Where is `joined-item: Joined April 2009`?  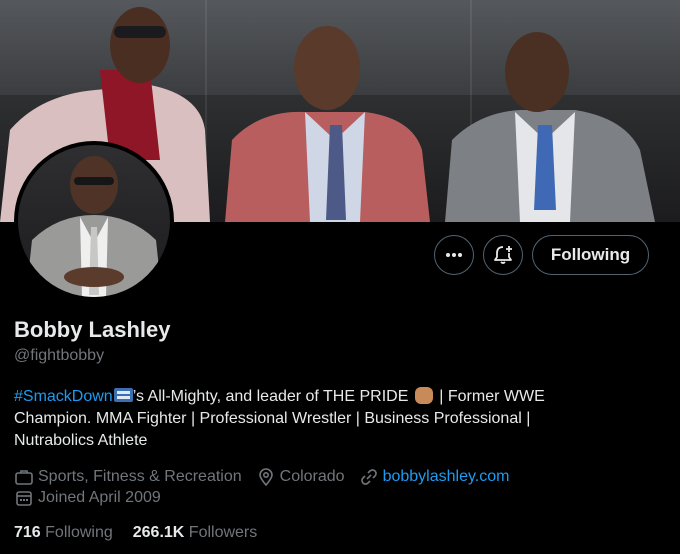 joined-item: Joined April 2009 is located at coordinates (87, 498).